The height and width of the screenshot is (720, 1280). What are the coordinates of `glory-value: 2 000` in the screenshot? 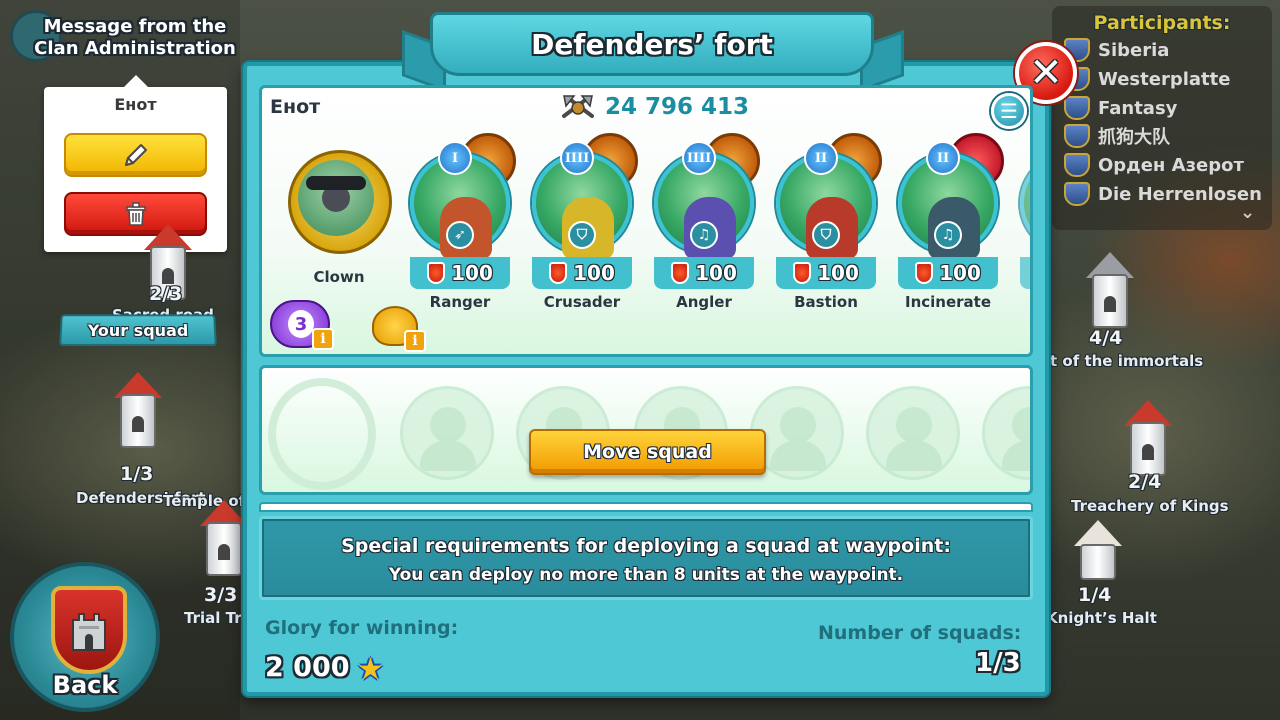 It's located at (307, 667).